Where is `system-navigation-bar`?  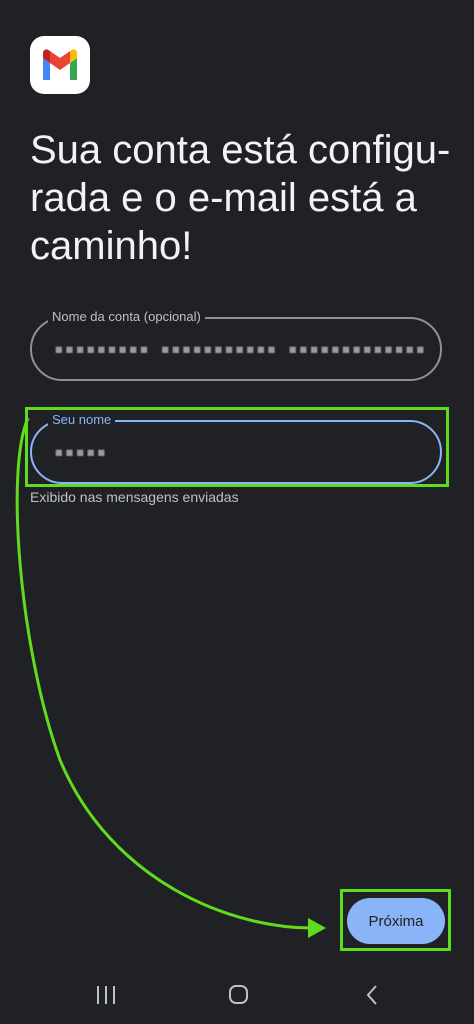 system-navigation-bar is located at coordinates (237, 992).